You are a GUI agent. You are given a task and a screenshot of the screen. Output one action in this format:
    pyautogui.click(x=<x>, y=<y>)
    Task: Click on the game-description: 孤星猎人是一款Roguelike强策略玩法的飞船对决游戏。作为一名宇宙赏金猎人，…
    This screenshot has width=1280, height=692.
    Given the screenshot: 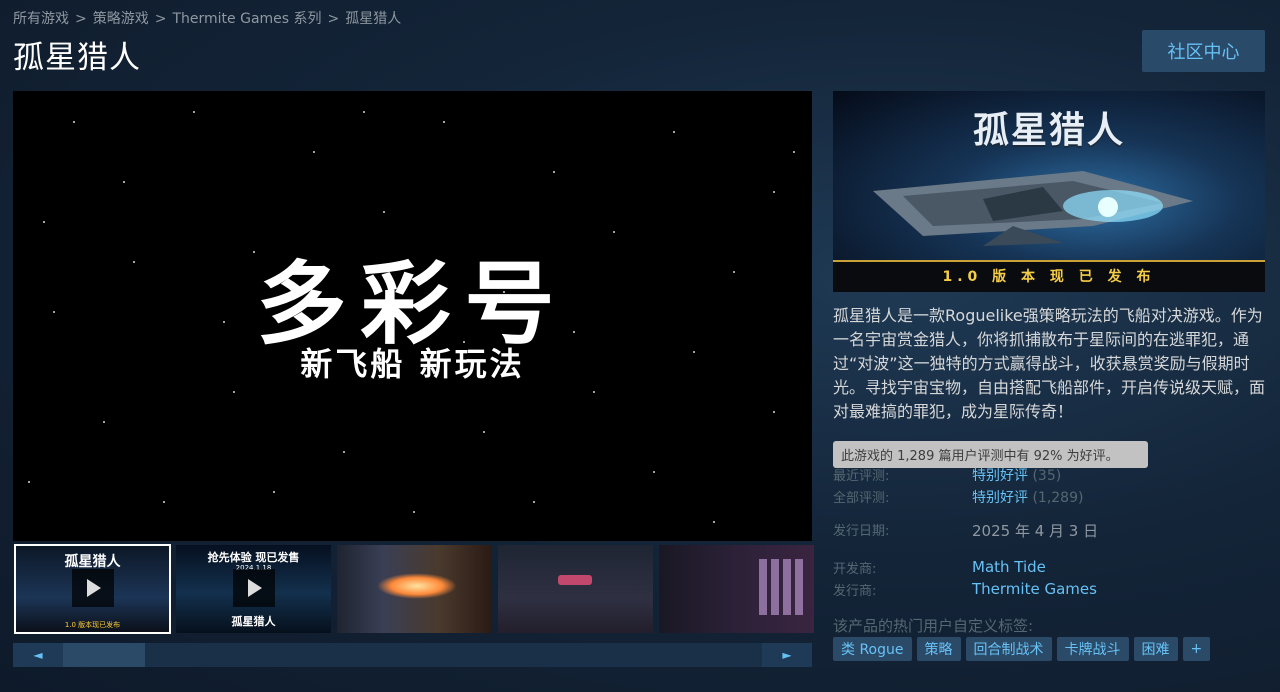 What is the action you would take?
    pyautogui.click(x=1049, y=363)
    